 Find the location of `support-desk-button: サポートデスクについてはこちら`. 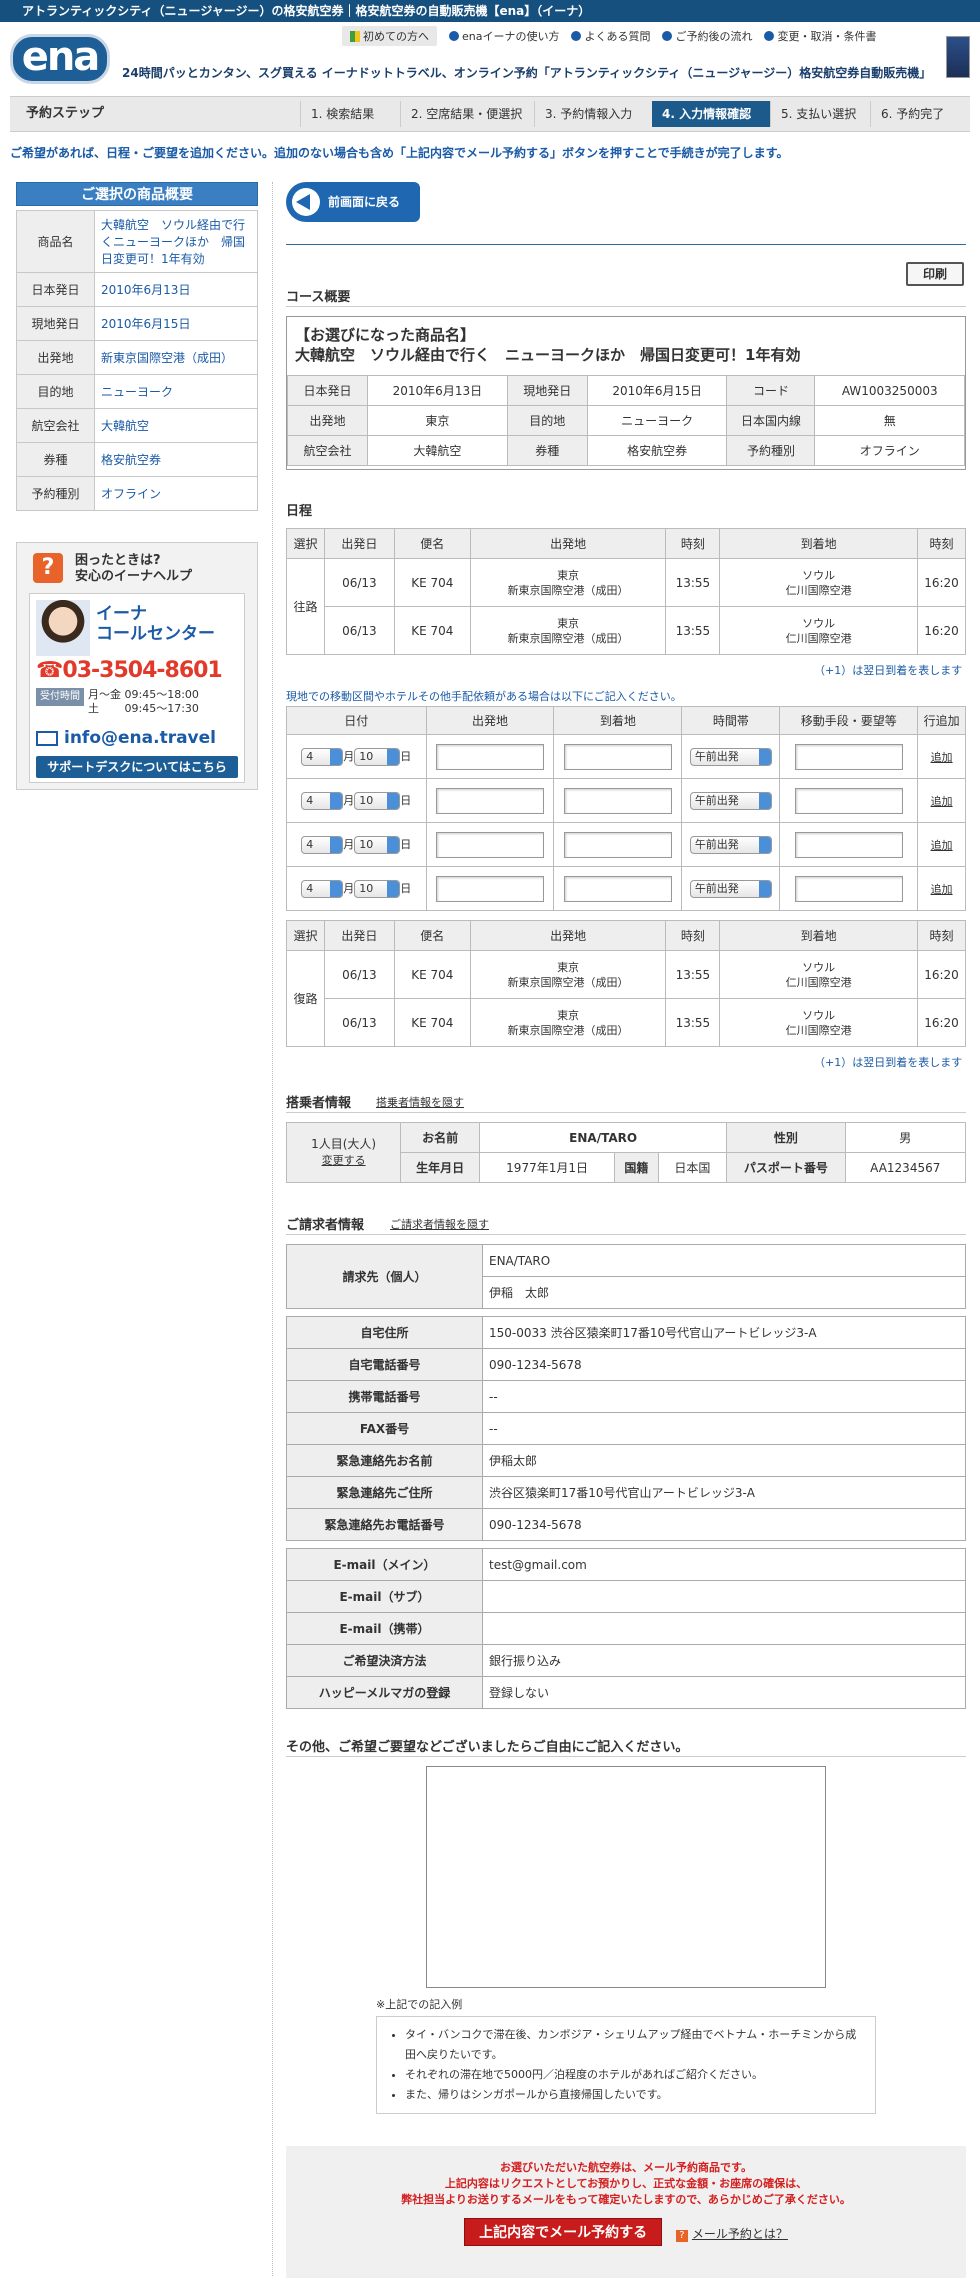

support-desk-button: サポートデスクについてはこちら is located at coordinates (137, 767).